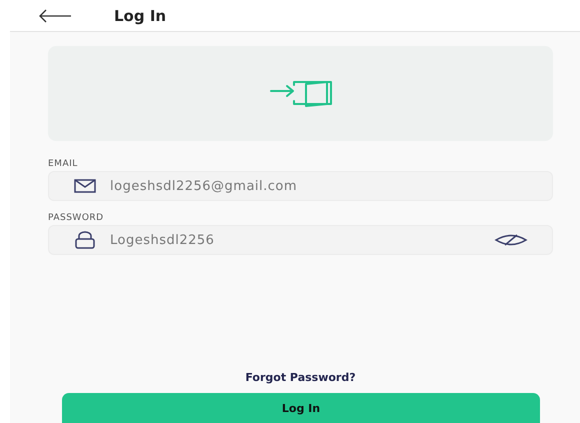 The width and height of the screenshot is (580, 423). Describe the element at coordinates (63, 164) in the screenshot. I see `field-label: EMAIL` at that location.